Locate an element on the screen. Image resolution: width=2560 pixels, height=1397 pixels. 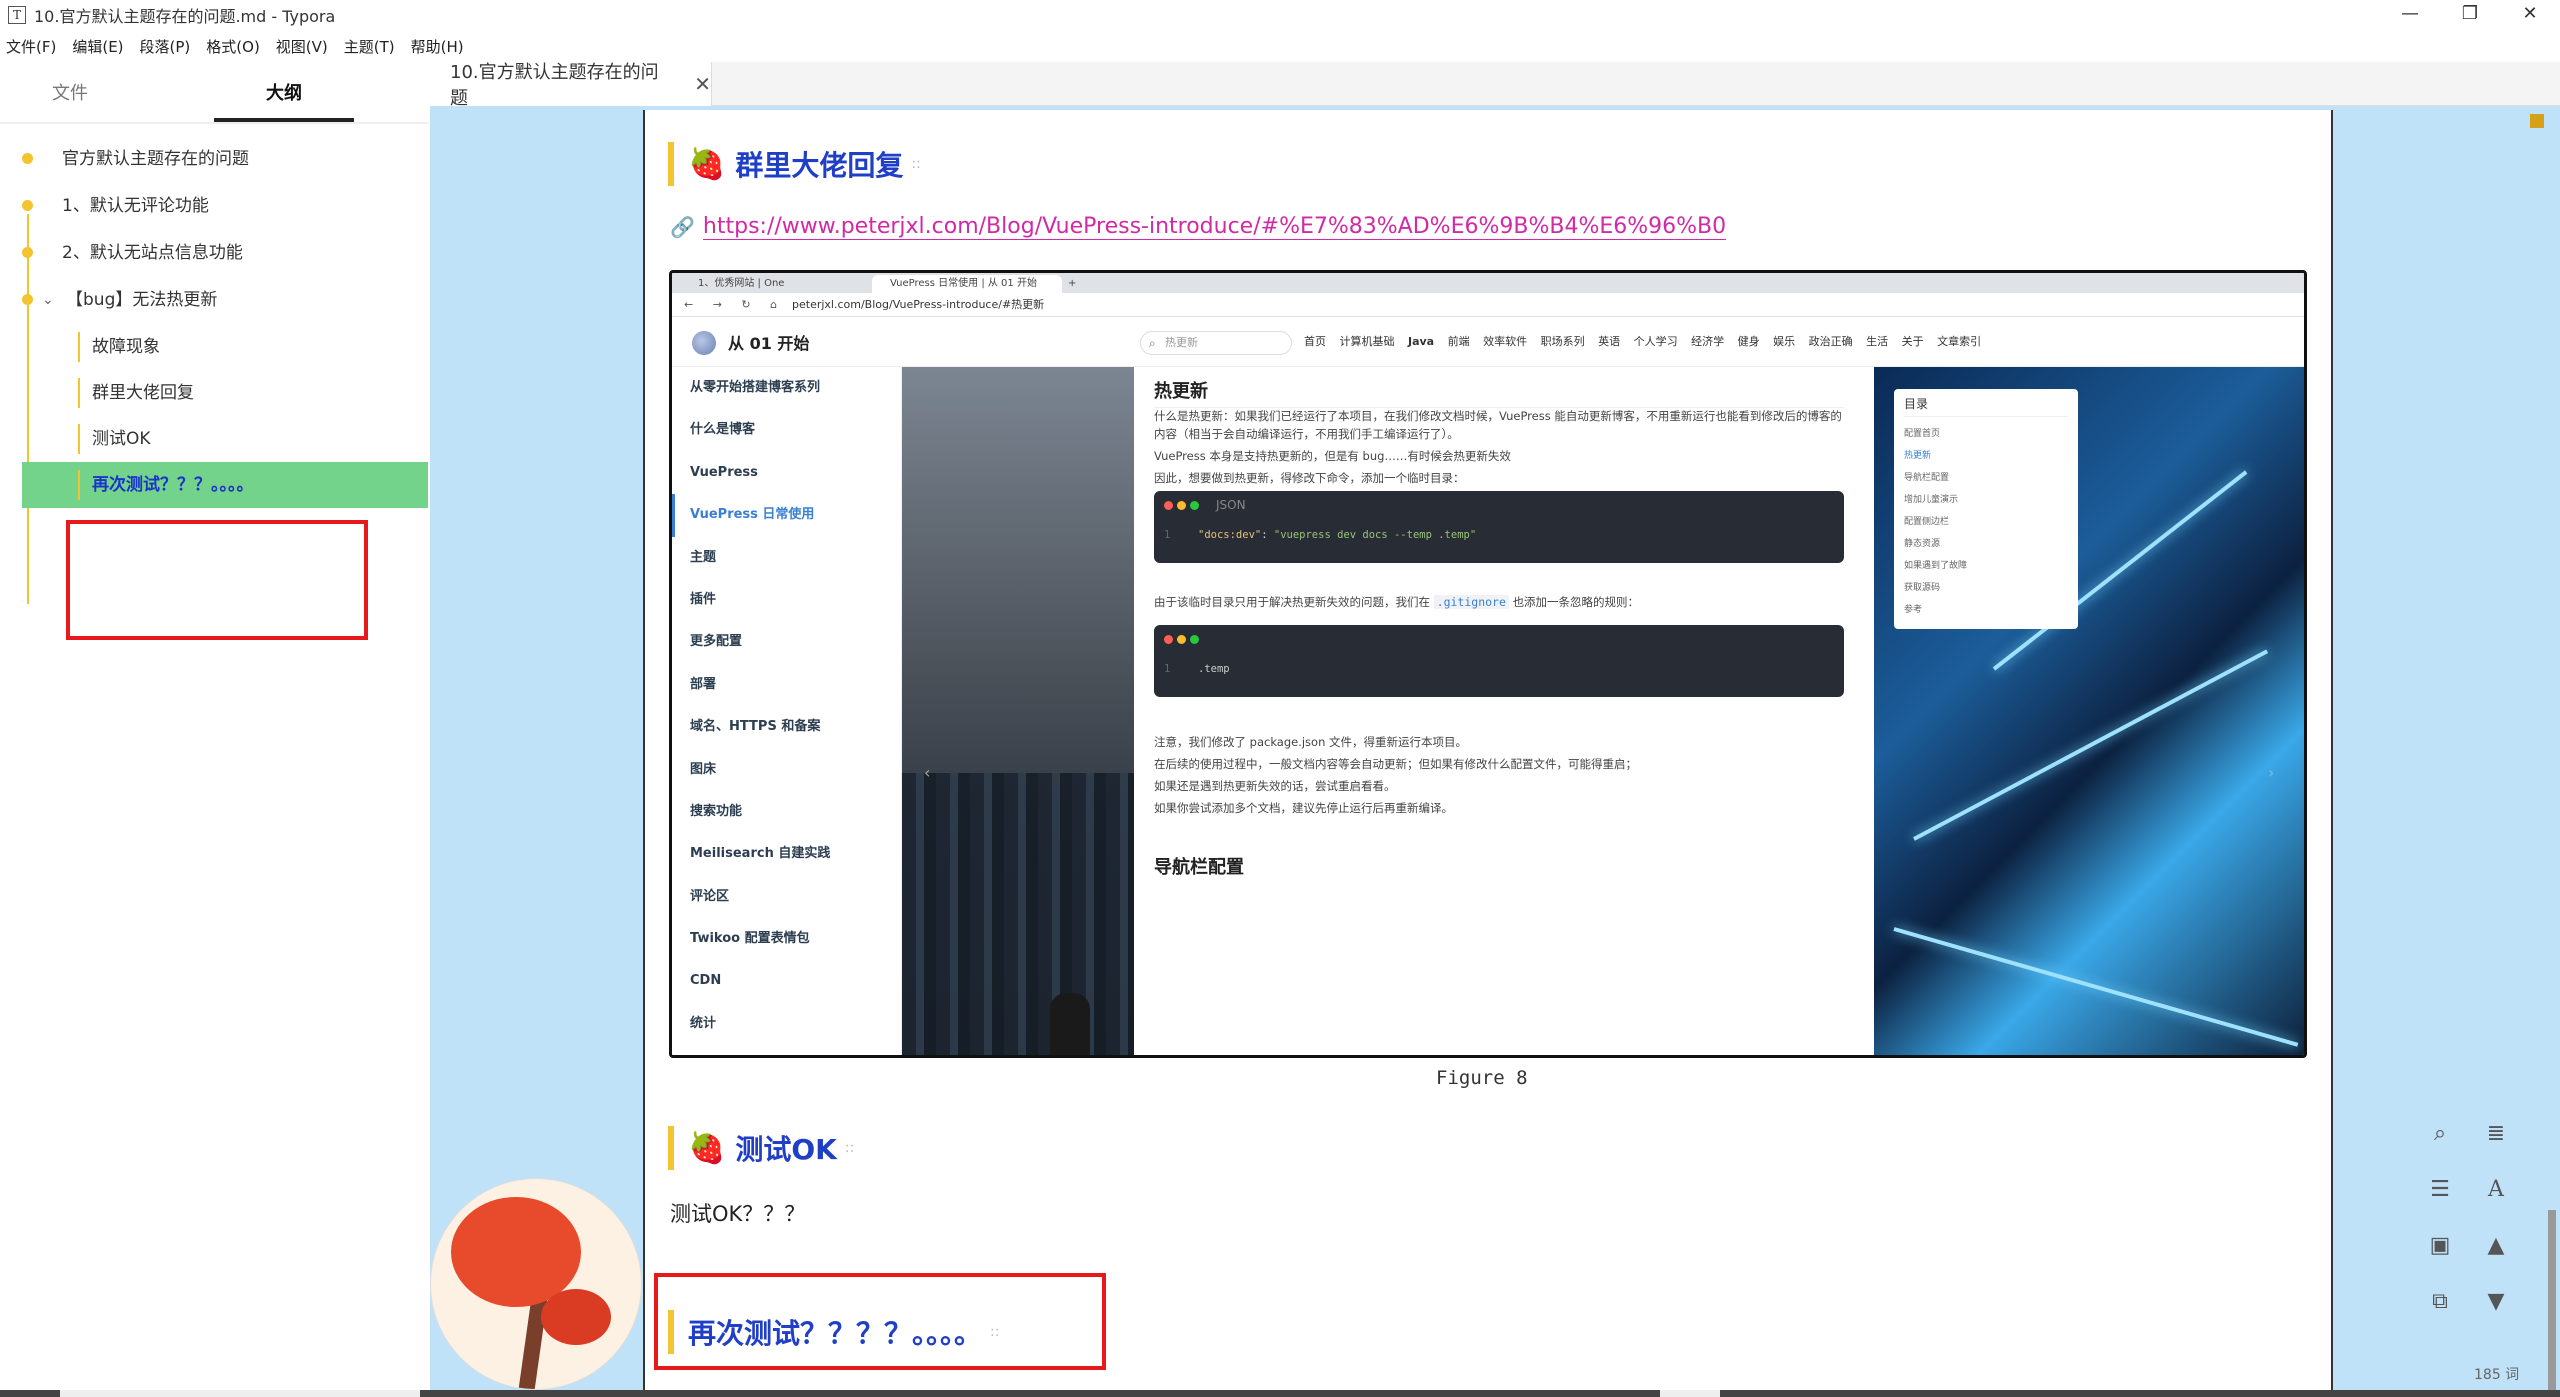
menu-help: 帮助(H) is located at coordinates (437, 46).